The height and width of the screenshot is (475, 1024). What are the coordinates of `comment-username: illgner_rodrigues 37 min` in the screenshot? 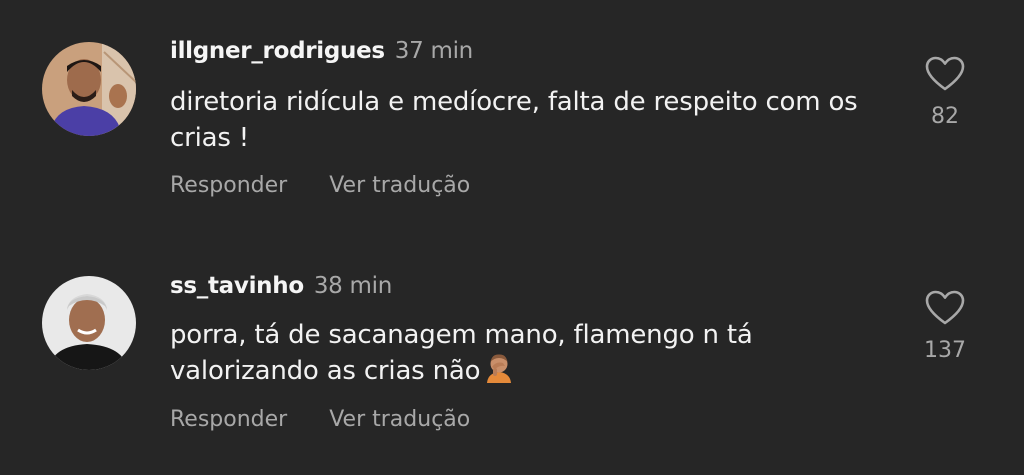 It's located at (321, 51).